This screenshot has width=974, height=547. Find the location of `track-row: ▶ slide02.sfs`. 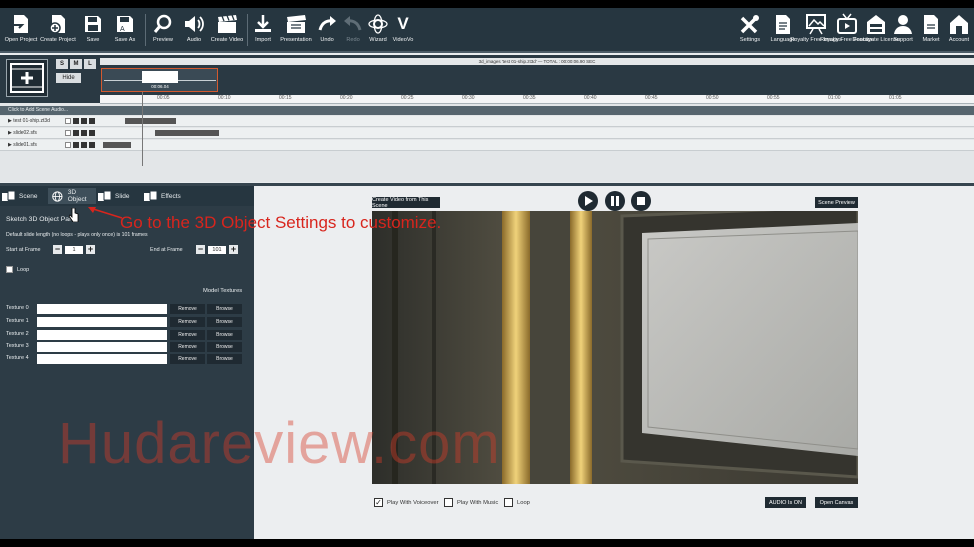

track-row: ▶ slide02.sfs is located at coordinates (487, 133).